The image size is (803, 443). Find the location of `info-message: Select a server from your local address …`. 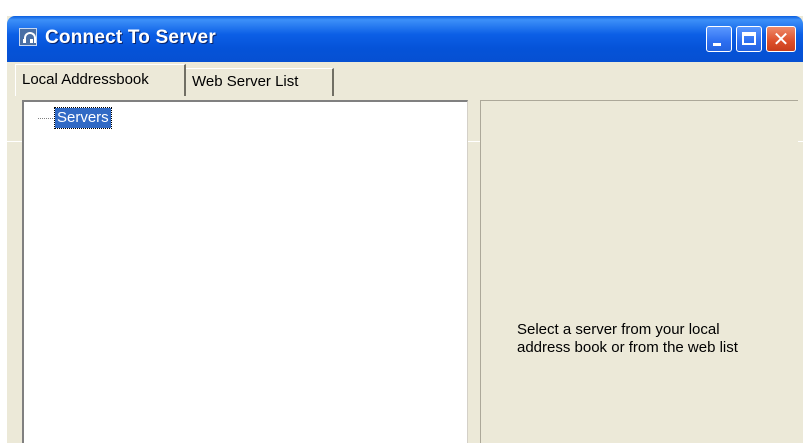

info-message: Select a server from your local address … is located at coordinates (627, 338).